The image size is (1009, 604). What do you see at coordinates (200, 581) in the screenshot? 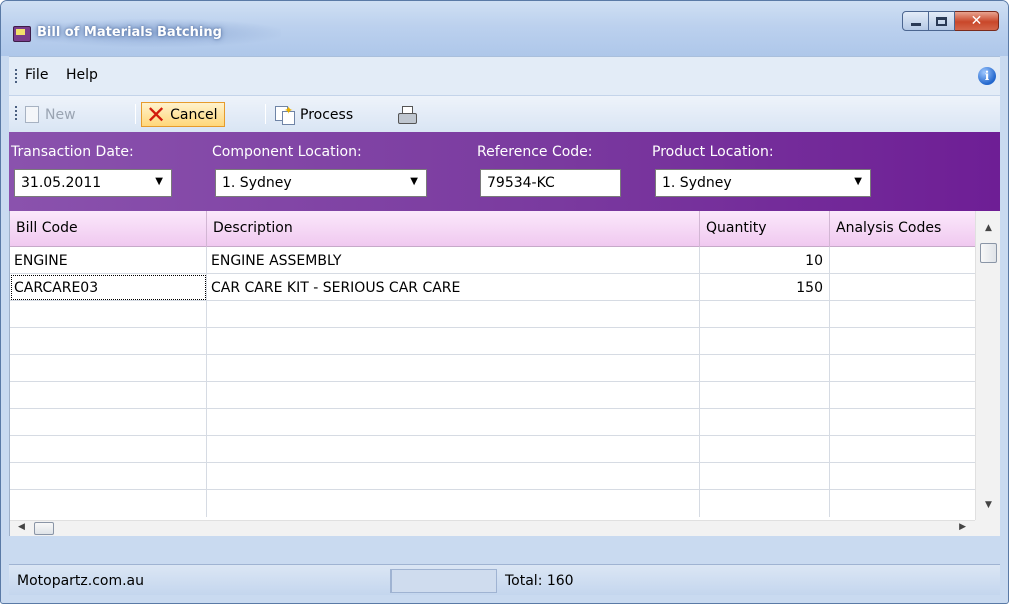
I see `status-company: Motopartz.com.au` at bounding box center [200, 581].